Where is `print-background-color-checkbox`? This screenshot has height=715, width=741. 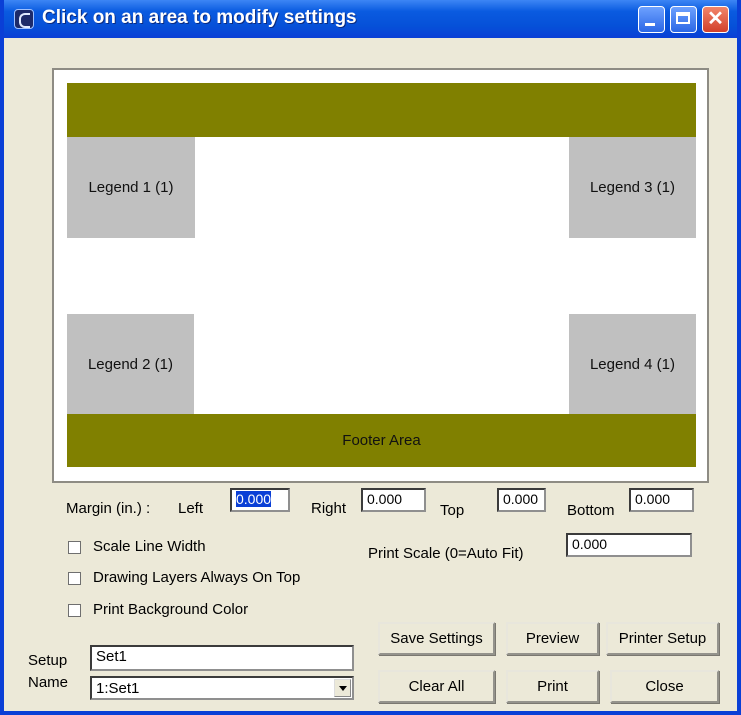 print-background-color-checkbox is located at coordinates (74, 610).